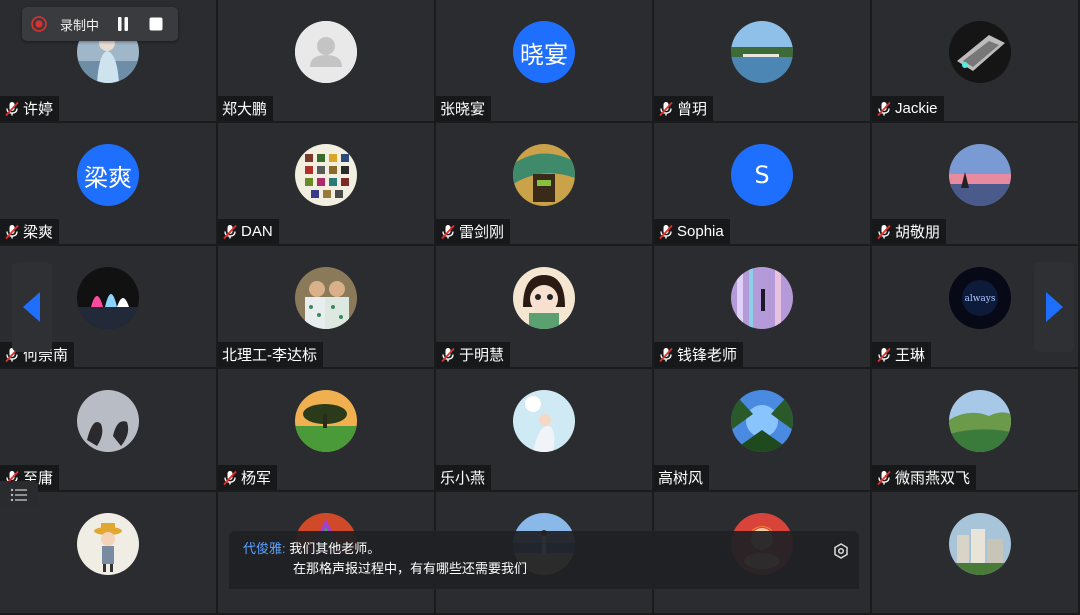 Image resolution: width=1080 pixels, height=615 pixels. I want to click on participant-tile: 雷剑刚, so click(545, 184).